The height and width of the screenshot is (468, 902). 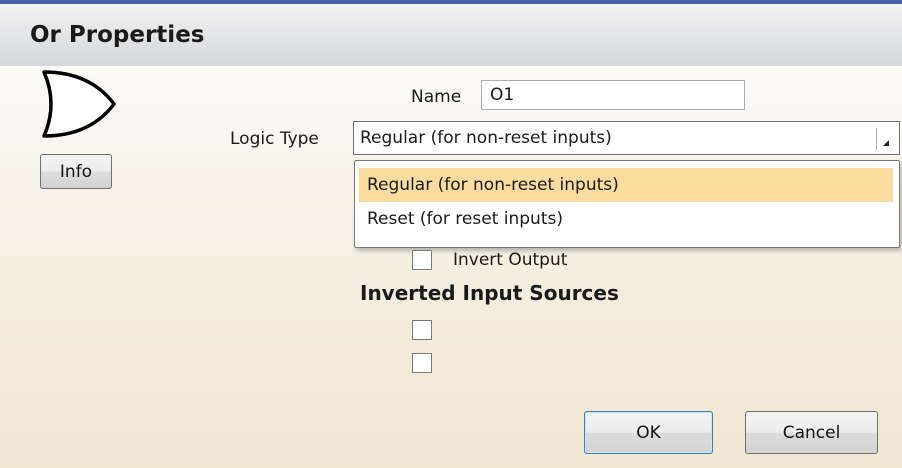 I want to click on invert-output-label: Invert Output, so click(x=510, y=260).